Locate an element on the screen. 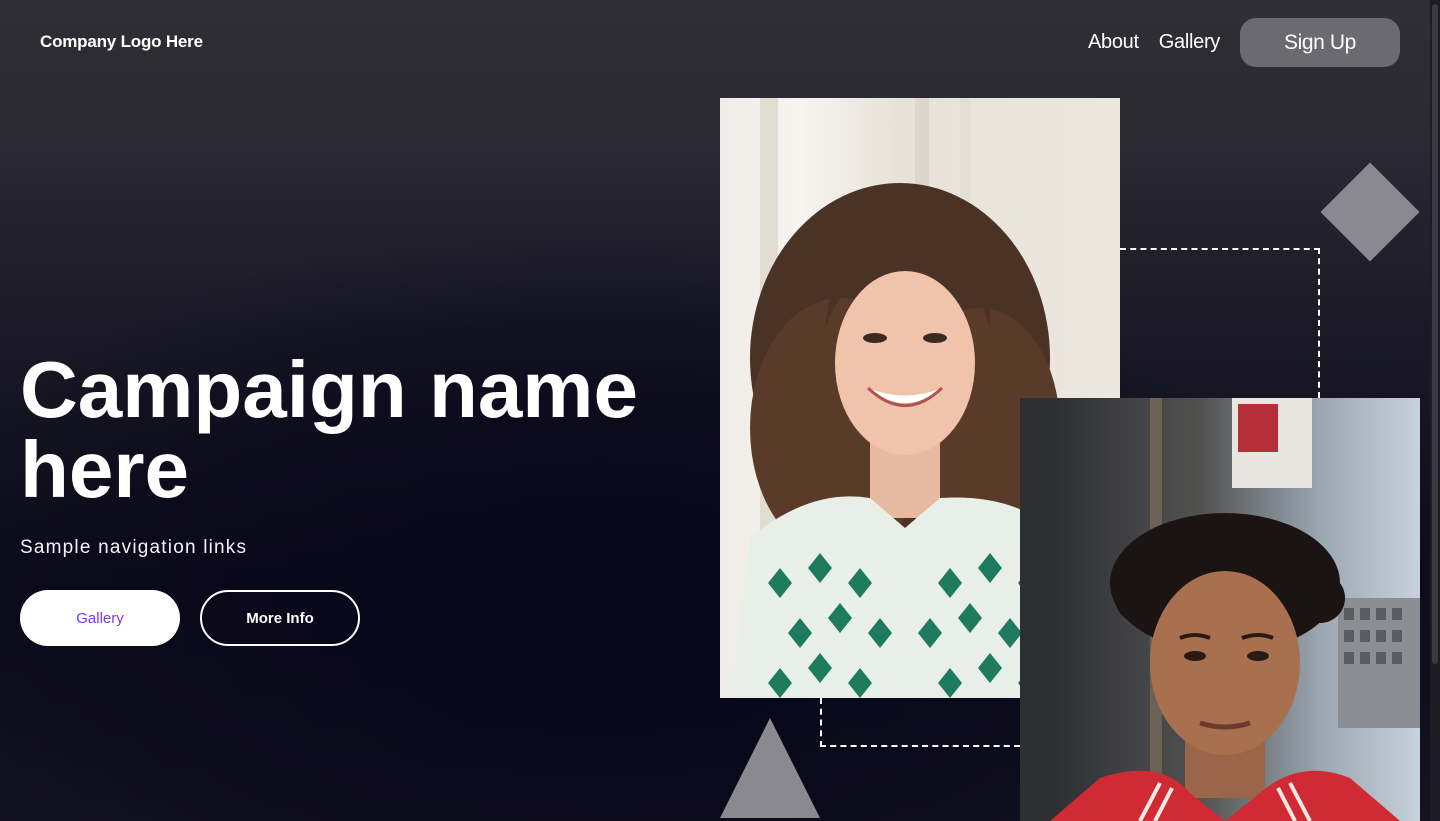 The height and width of the screenshot is (821, 1440). nav-about-link: About is located at coordinates (1113, 42).